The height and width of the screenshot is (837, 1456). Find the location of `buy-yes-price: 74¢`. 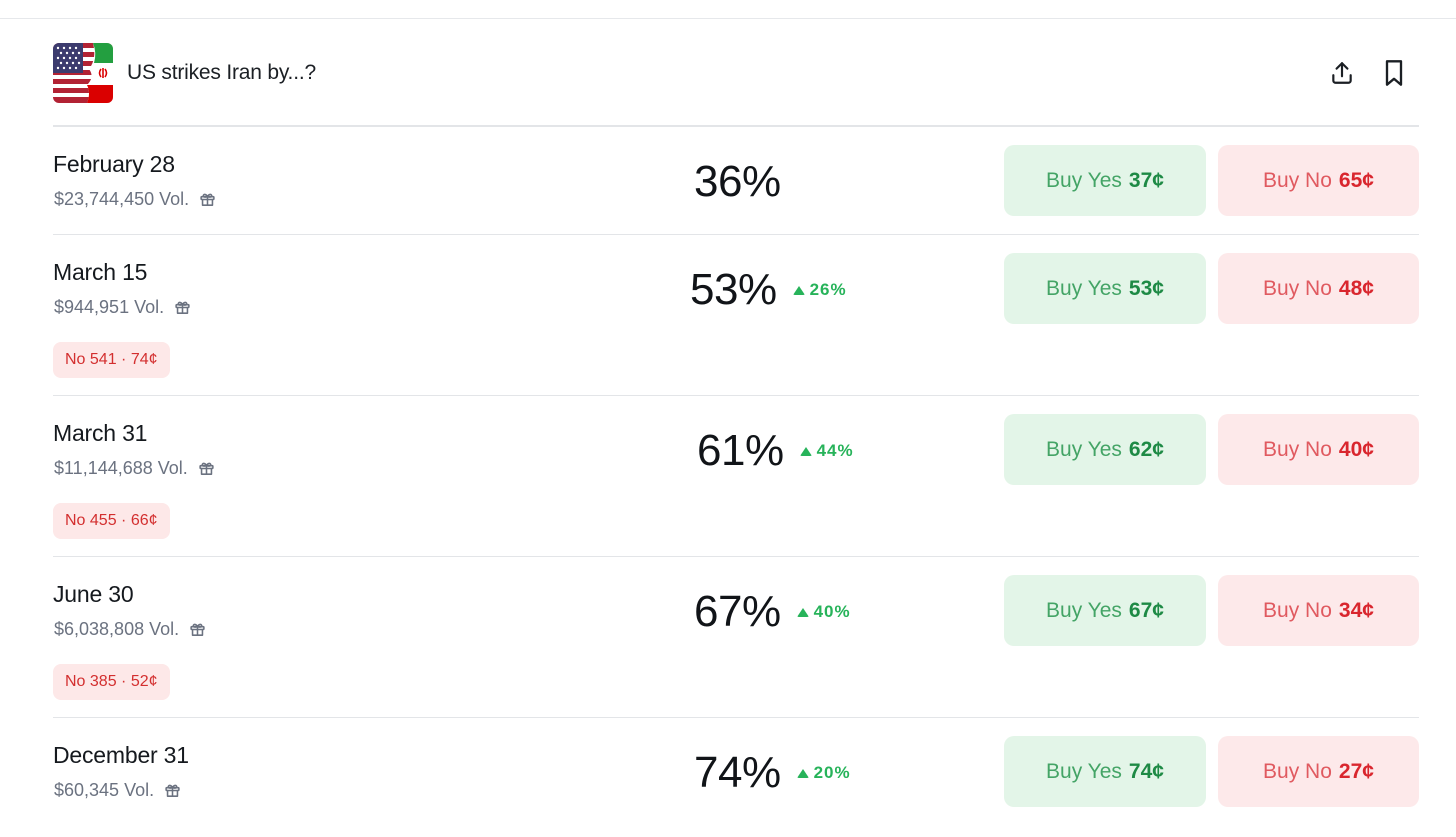

buy-yes-price: 74¢ is located at coordinates (1146, 771).